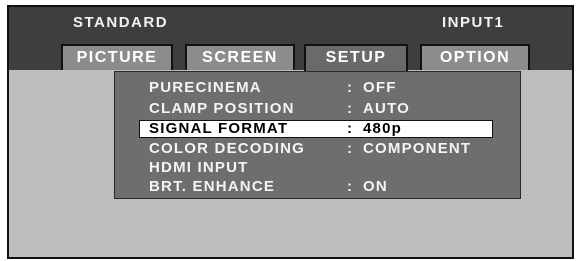 This screenshot has width=576, height=261. Describe the element at coordinates (329, 168) in the screenshot. I see `menu-item-hdmi-input: HDMI INPUT` at that location.